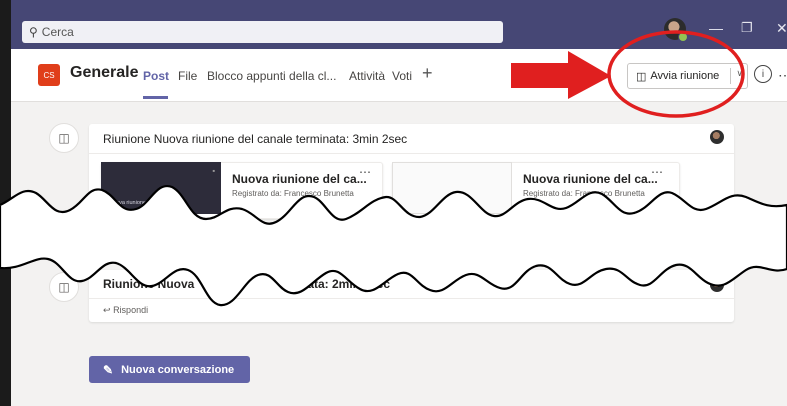 The width and height of the screenshot is (787, 406). Describe the element at coordinates (402, 76) in the screenshot. I see `tab-grades: Voti` at that location.